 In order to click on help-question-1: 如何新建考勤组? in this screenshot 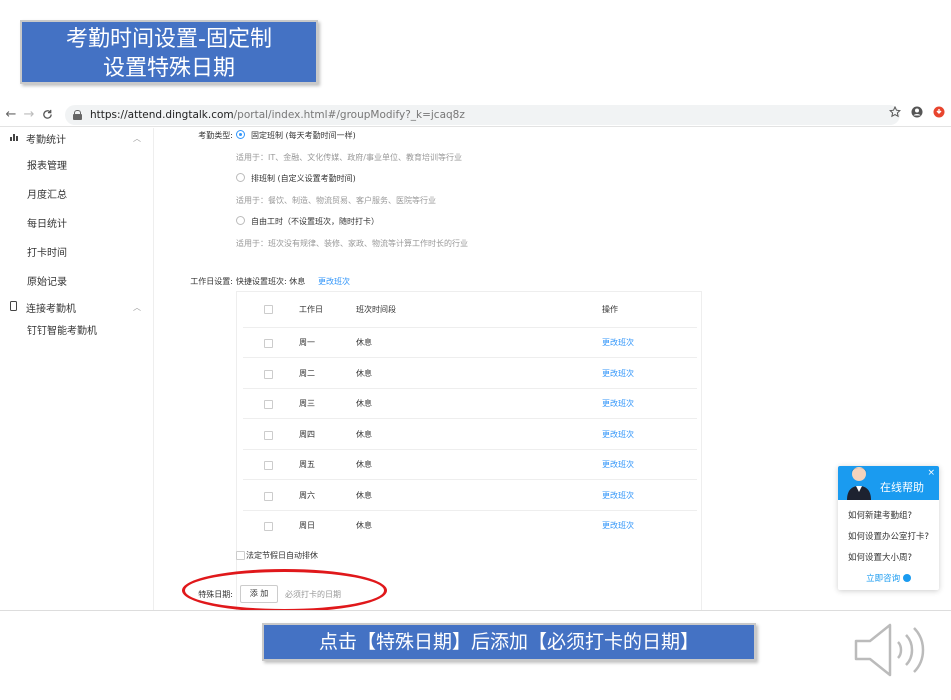, I will do `click(888, 516)`.